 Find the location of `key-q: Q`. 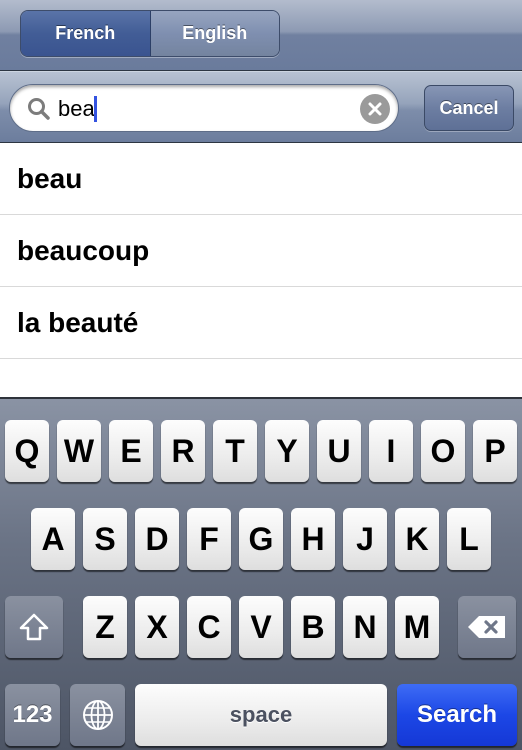

key-q: Q is located at coordinates (27, 451).